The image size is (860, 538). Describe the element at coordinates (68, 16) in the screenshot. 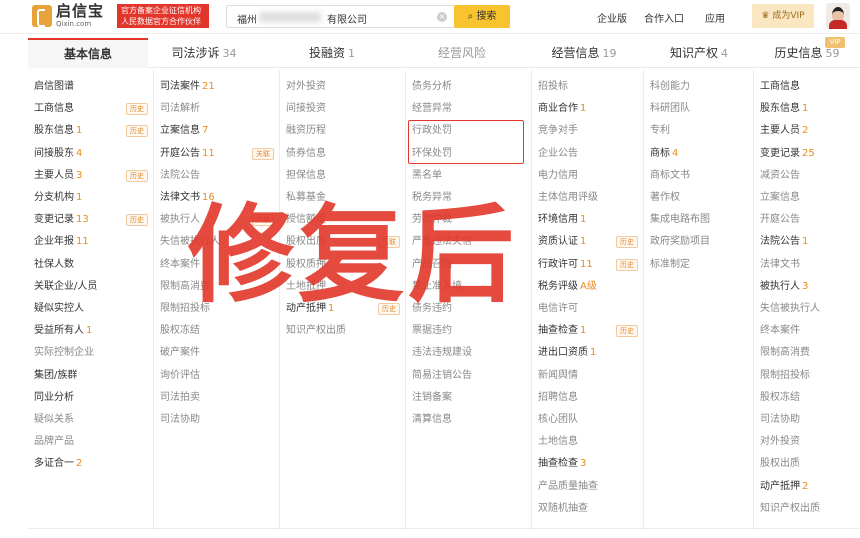

I see `qixin-logo: 启信宝 Qixin.com` at that location.